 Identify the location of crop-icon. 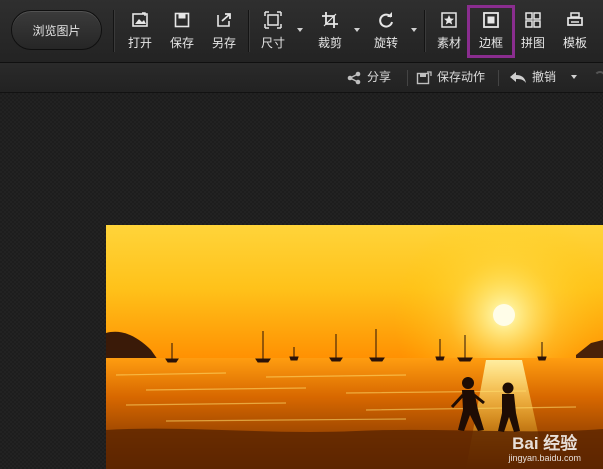
(330, 20).